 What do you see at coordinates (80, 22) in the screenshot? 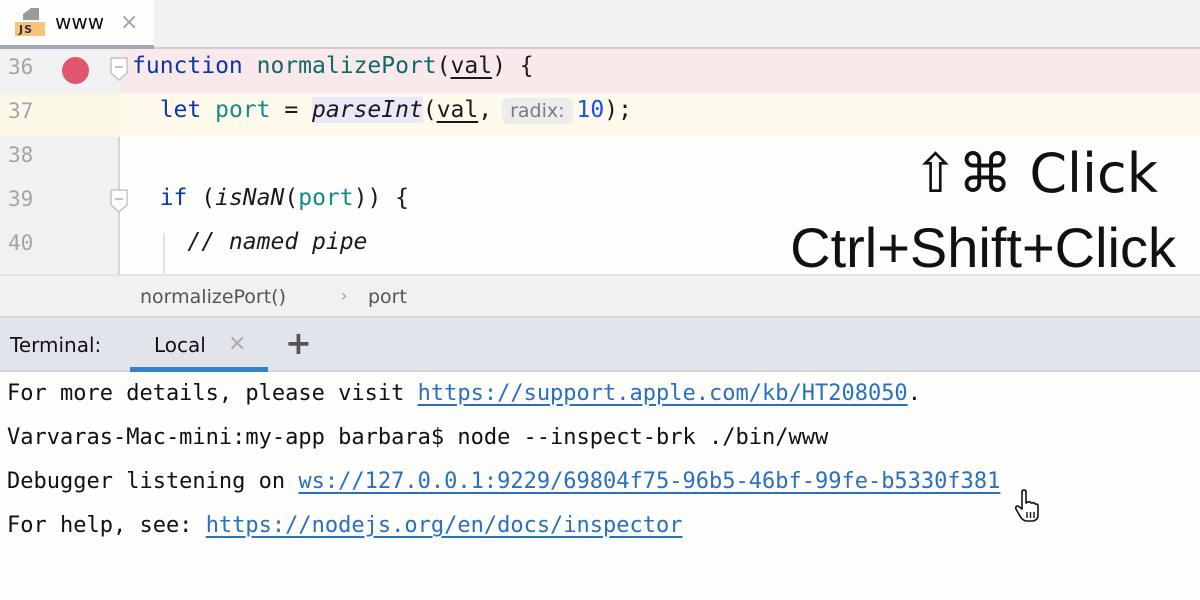
I see `tab-label: www` at bounding box center [80, 22].